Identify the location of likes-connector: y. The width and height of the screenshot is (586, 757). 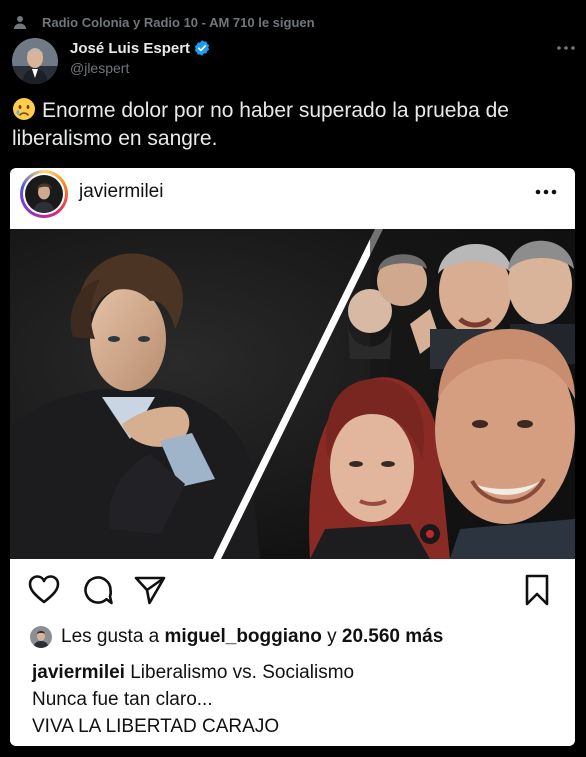
(332, 636).